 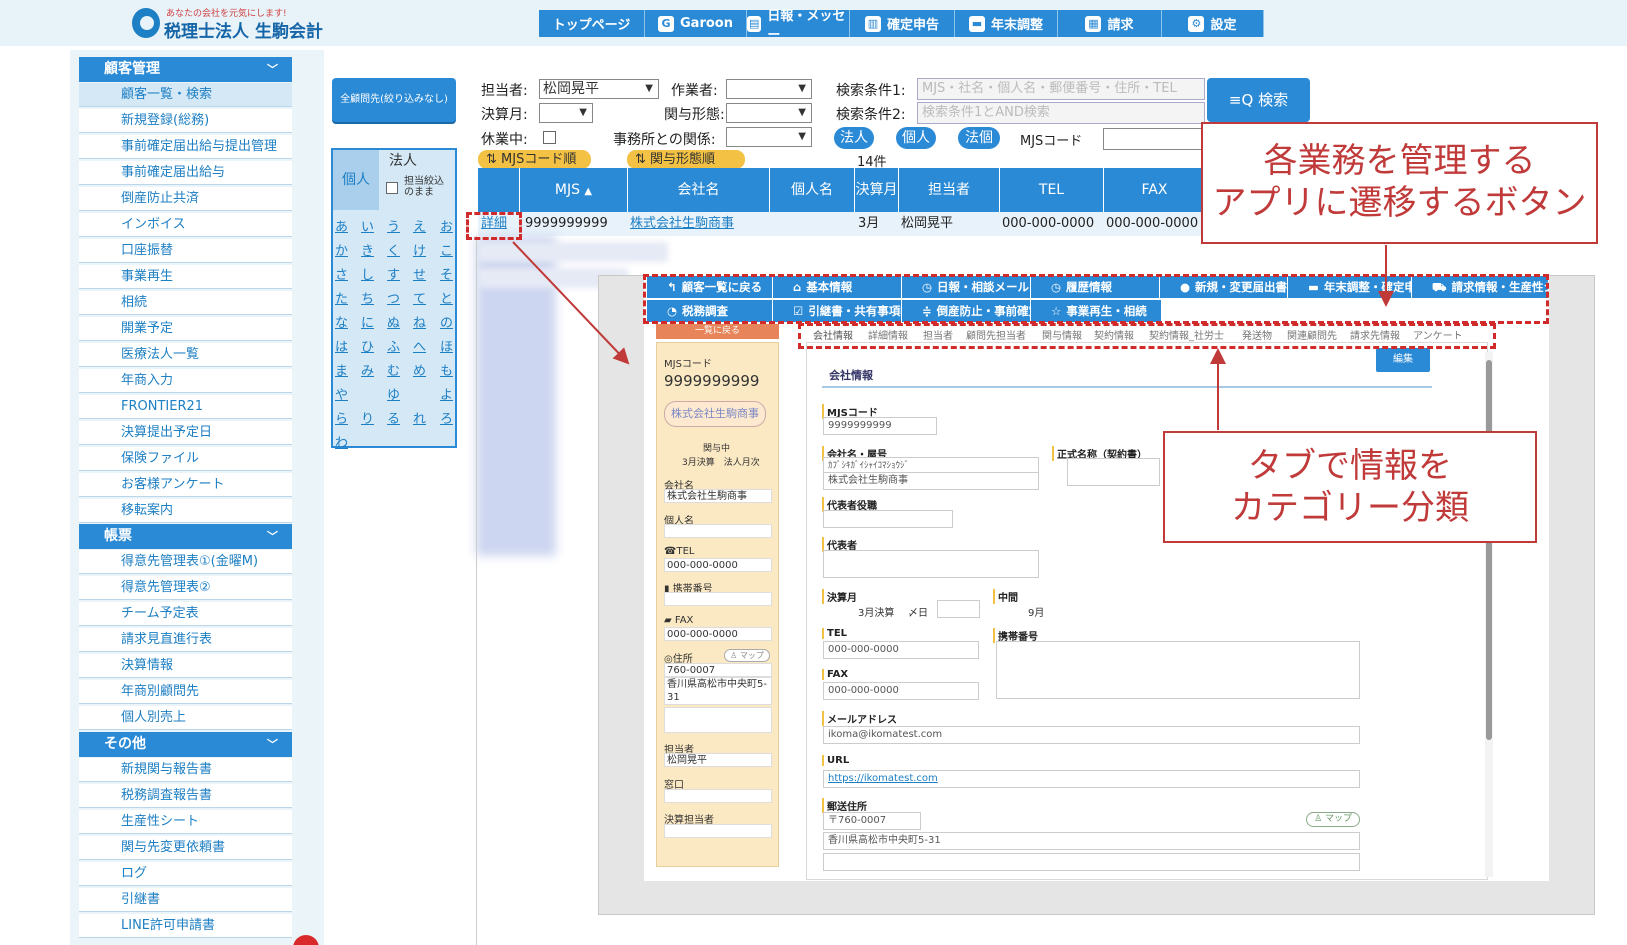 What do you see at coordinates (1350, 508) in the screenshot?
I see `callout-line: カテゴリー分類` at bounding box center [1350, 508].